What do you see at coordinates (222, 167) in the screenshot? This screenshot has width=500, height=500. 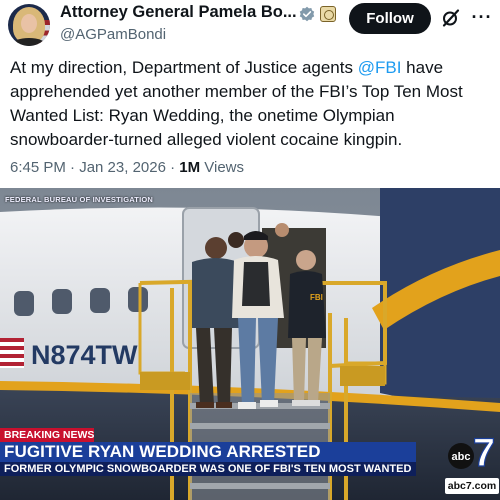 I see `views-label: Views` at bounding box center [222, 167].